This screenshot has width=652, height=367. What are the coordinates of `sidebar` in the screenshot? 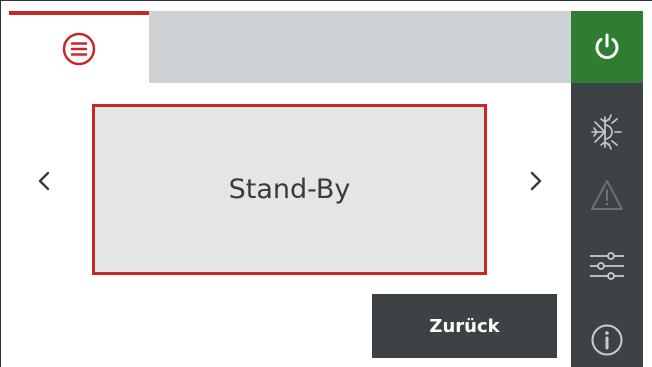 It's located at (607, 189).